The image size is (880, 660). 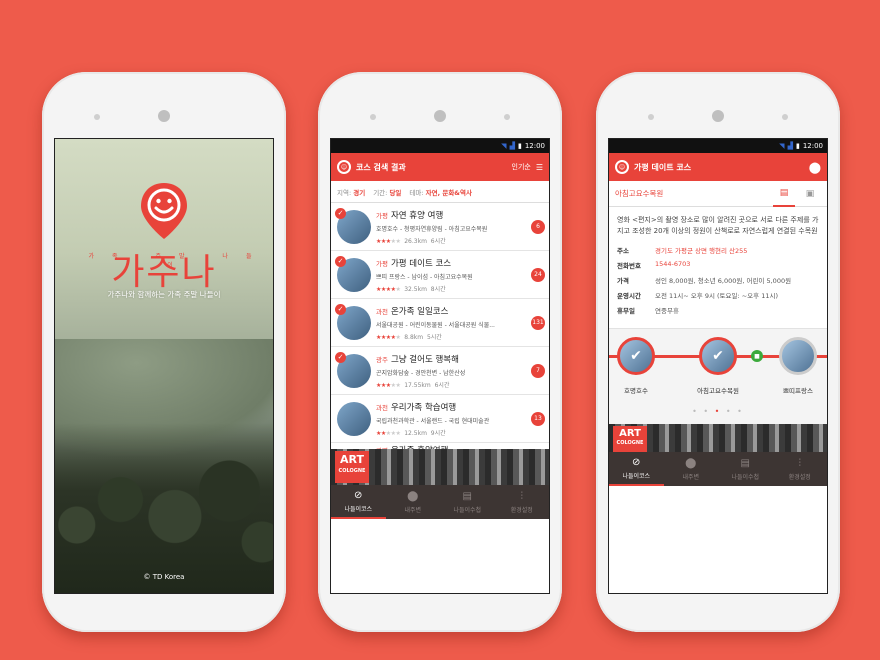 I want to click on course-distance: 12.5km, so click(x=415, y=433).